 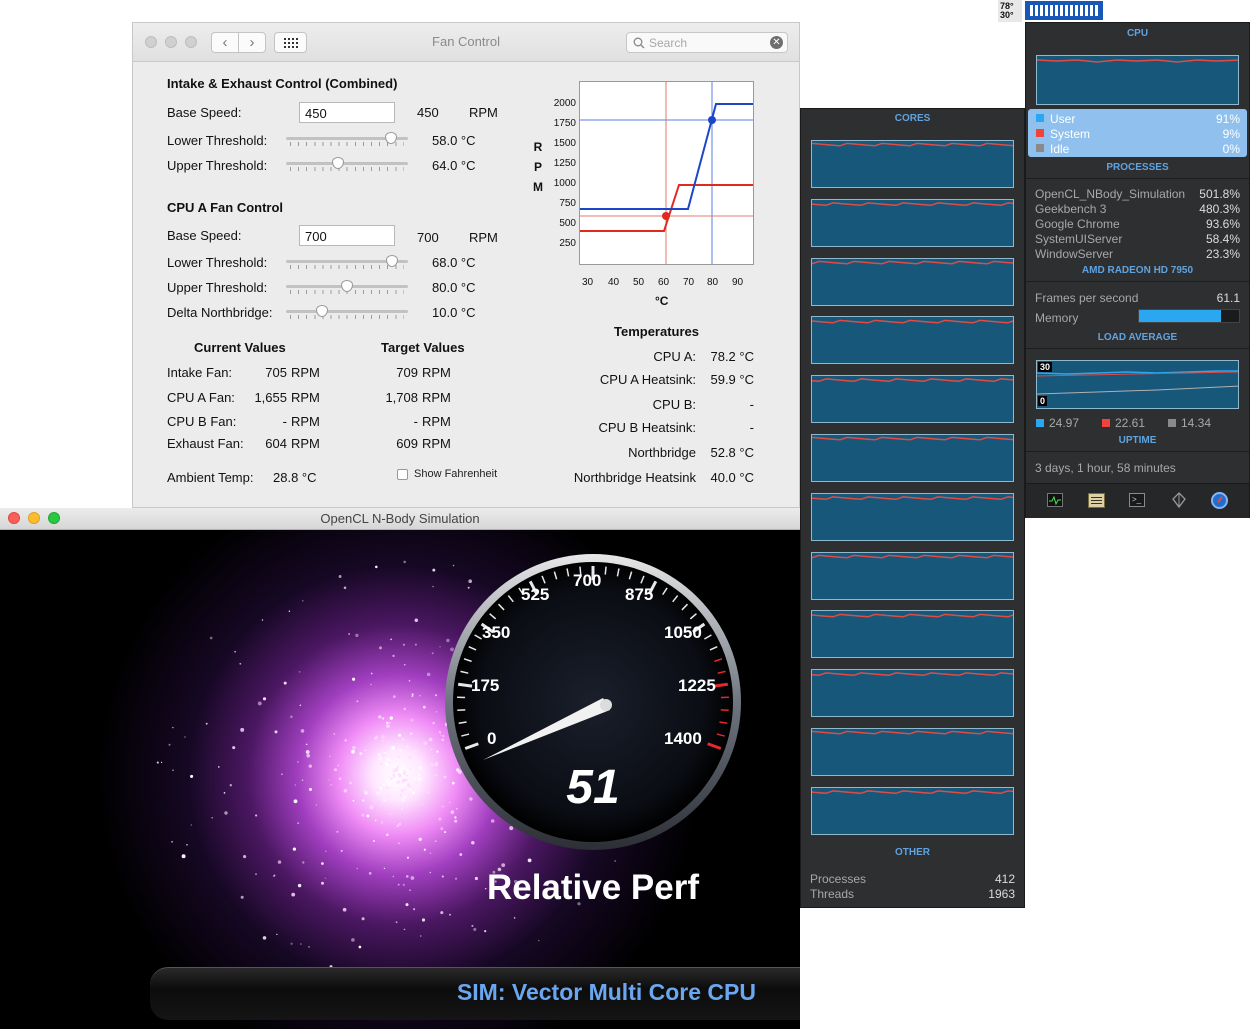 I want to click on slider-track, so click(x=347, y=163).